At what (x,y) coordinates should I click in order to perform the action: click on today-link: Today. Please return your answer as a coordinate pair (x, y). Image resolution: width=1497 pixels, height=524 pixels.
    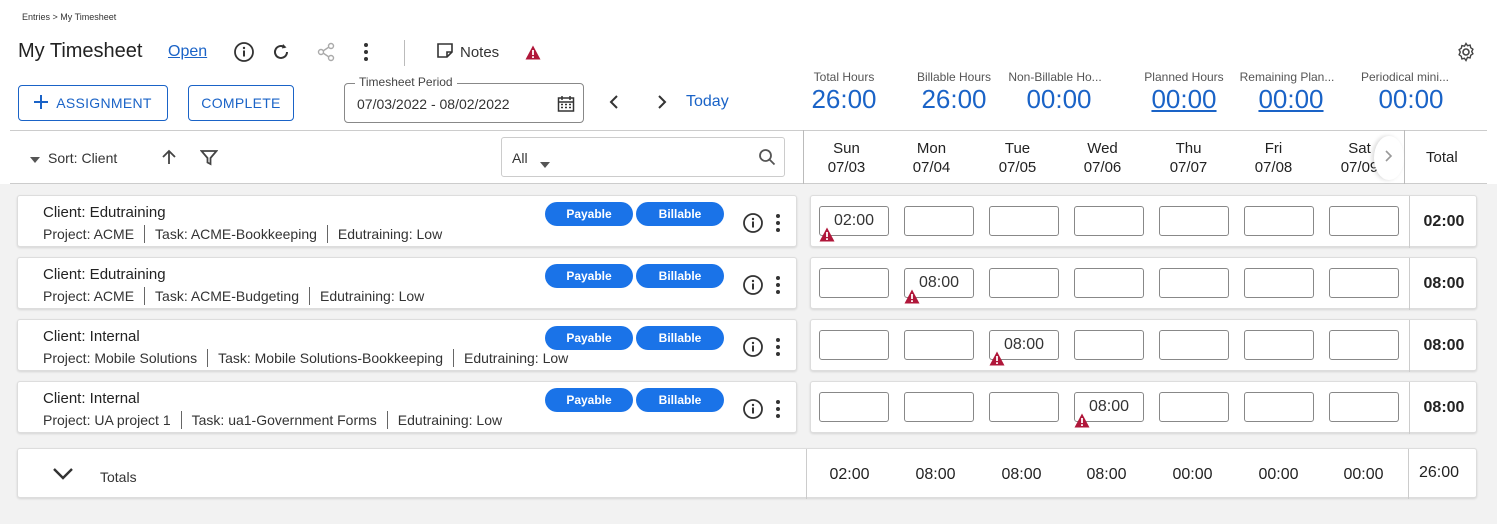
    Looking at the image, I should click on (707, 102).